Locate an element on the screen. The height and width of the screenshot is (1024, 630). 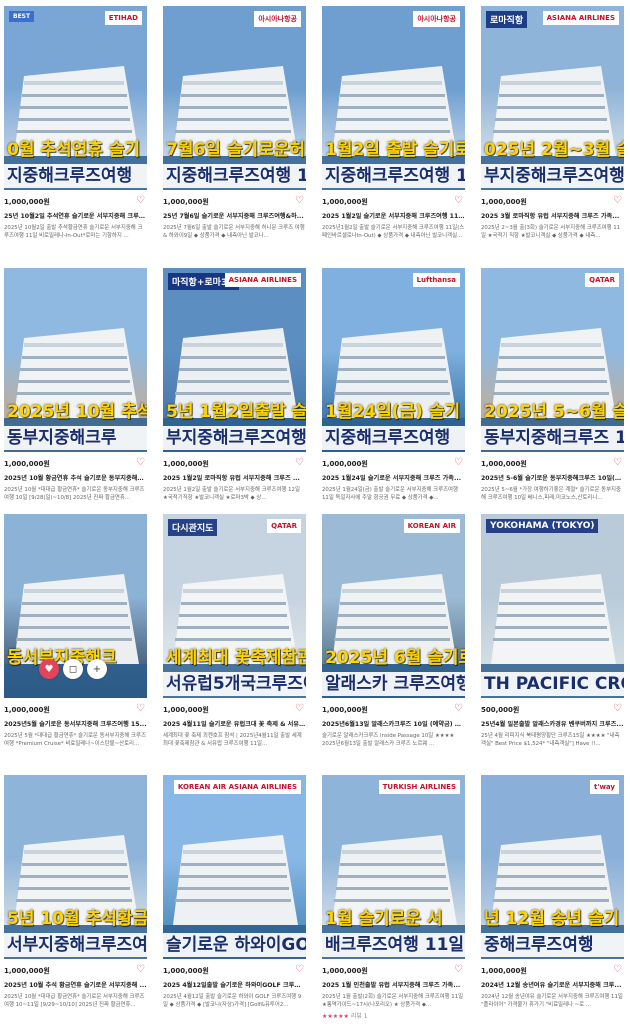
product-thumbnail: KOREAN AIR 2025년 6월 슬기로 알래스카 크루즈여행 1 is located at coordinates (393, 606).